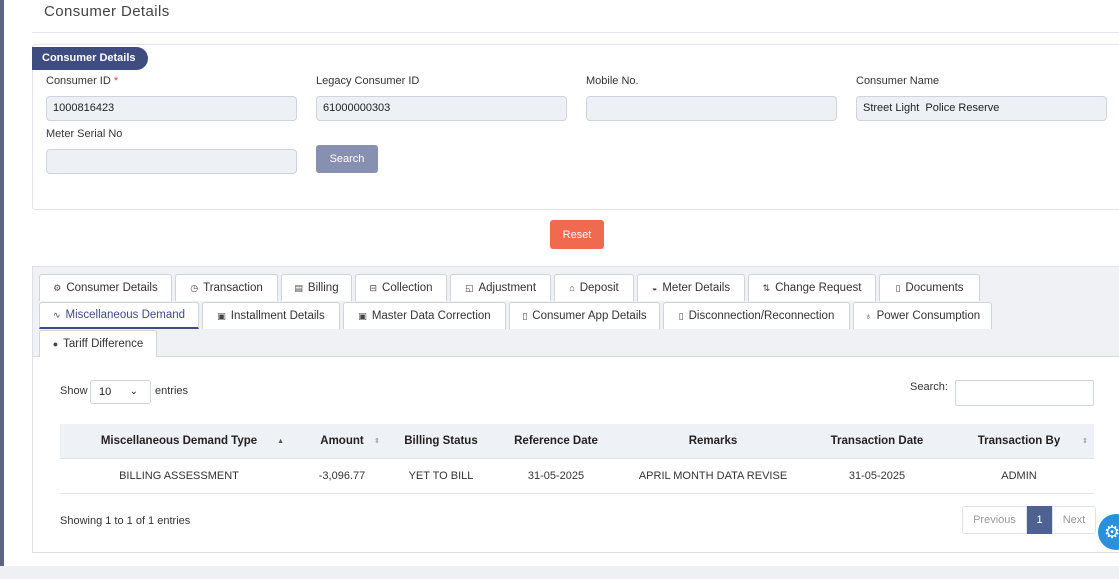  What do you see at coordinates (407, 288) in the screenshot?
I see `tab-label: Collection` at bounding box center [407, 288].